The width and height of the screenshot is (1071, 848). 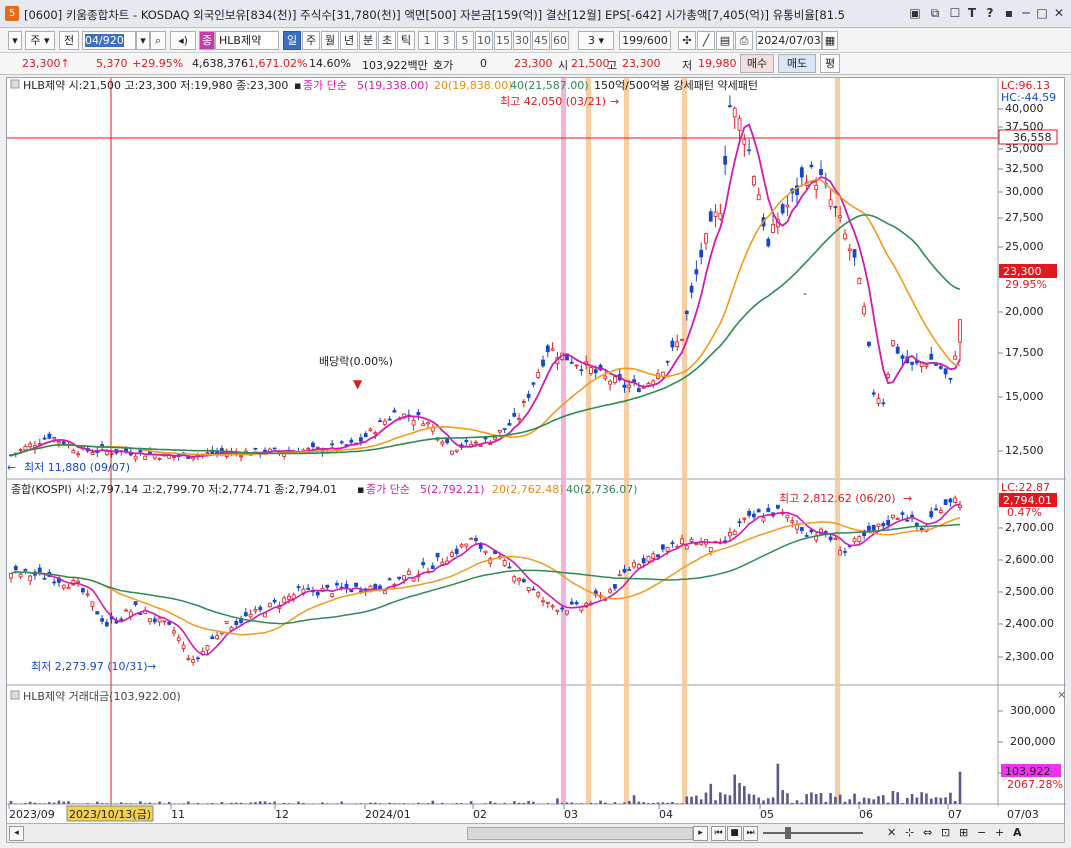 I want to click on sell-button: 매도, so click(x=797, y=63).